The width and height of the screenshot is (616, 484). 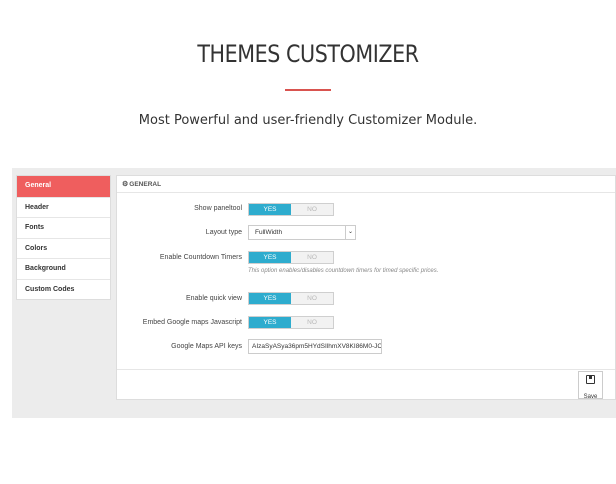 What do you see at coordinates (192, 322) in the screenshot?
I see `google-maps-js-label: Embed Google maps Javascript` at bounding box center [192, 322].